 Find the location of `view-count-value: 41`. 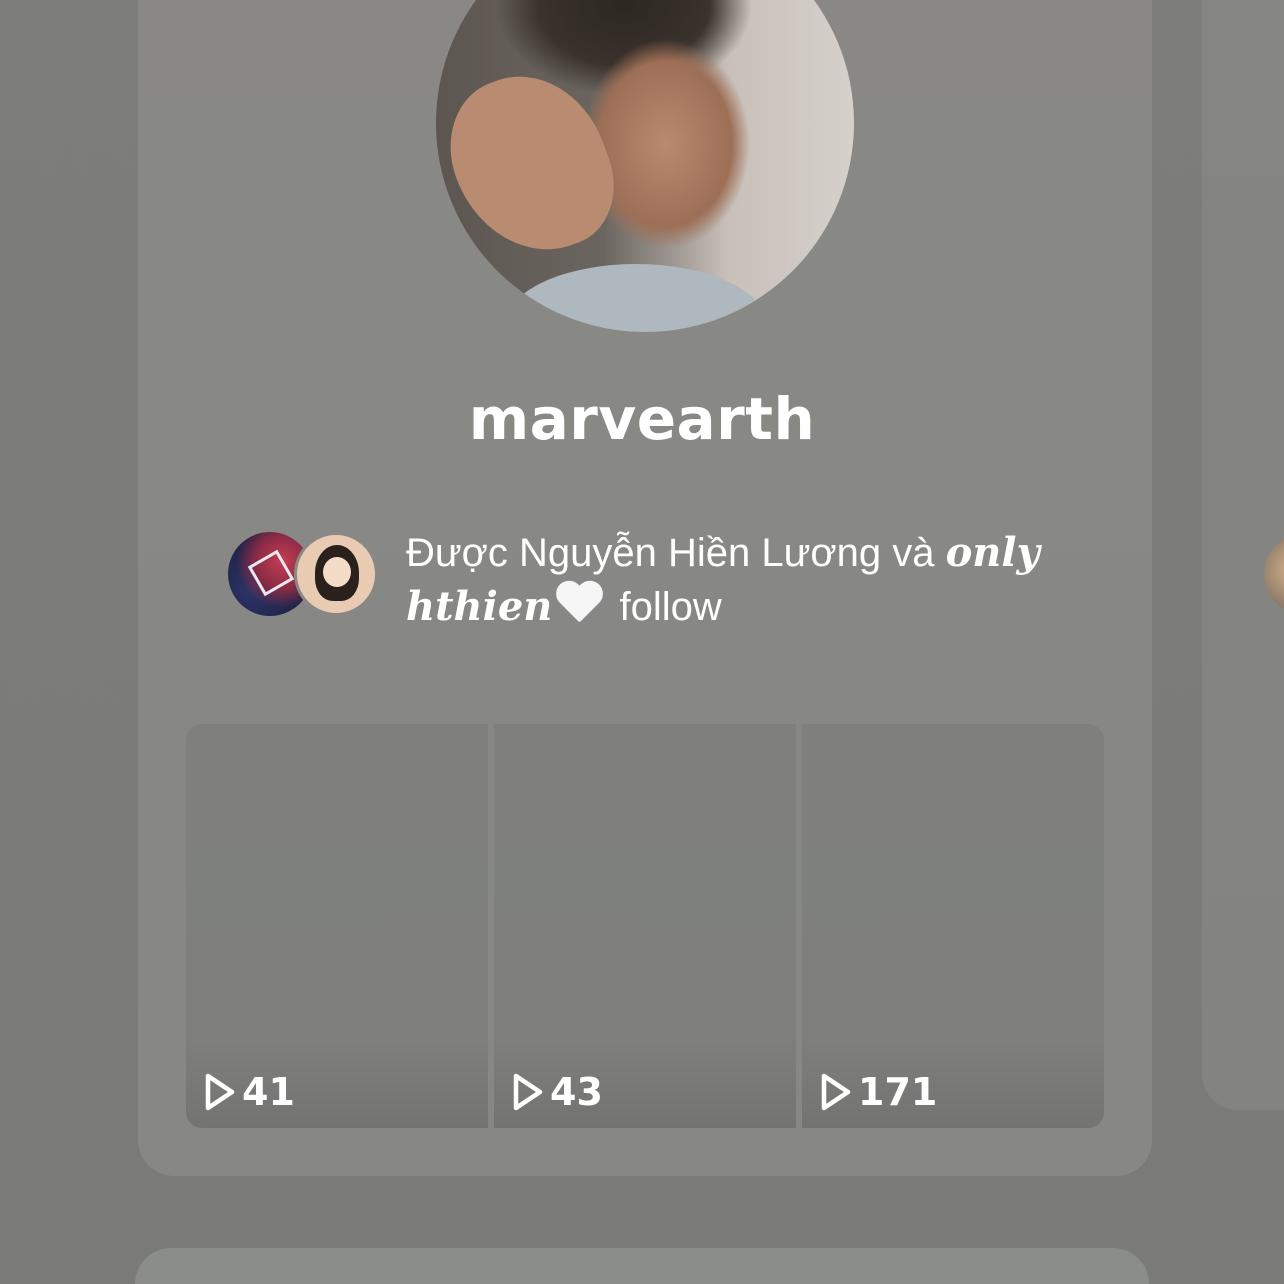

view-count-value: 41 is located at coordinates (268, 1092).